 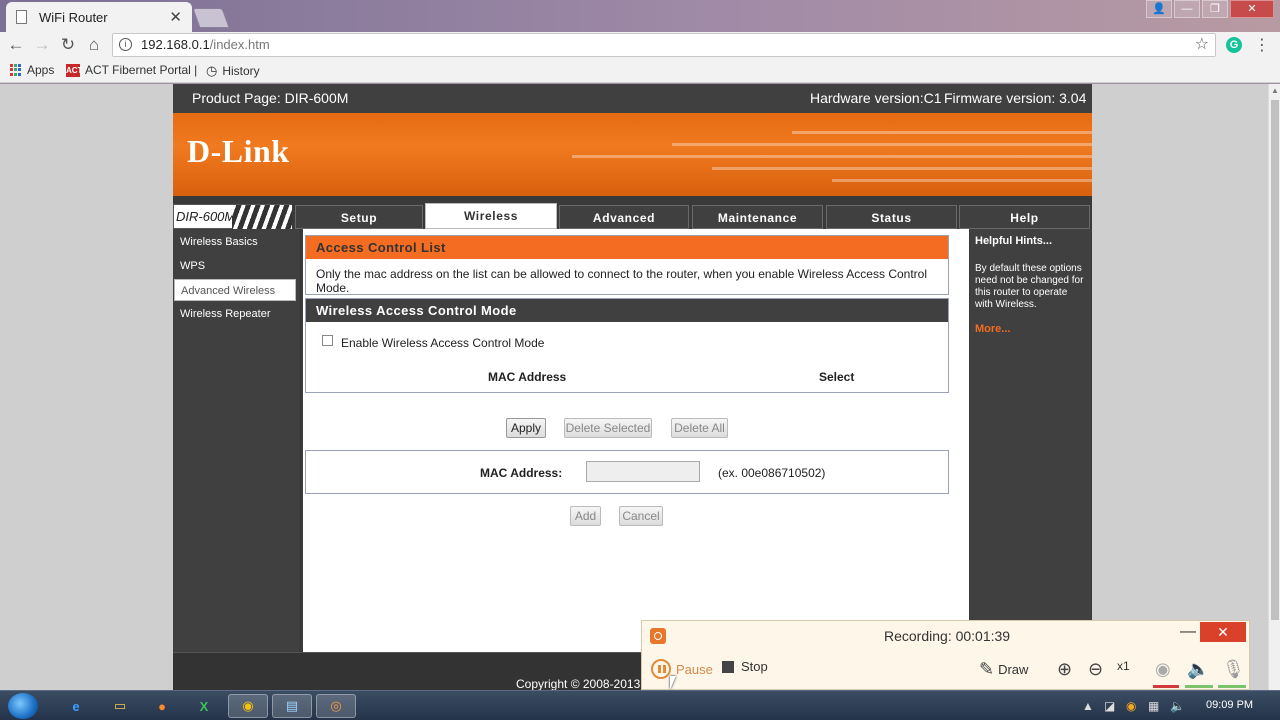 What do you see at coordinates (211, 18) in the screenshot?
I see `new-tab-button` at bounding box center [211, 18].